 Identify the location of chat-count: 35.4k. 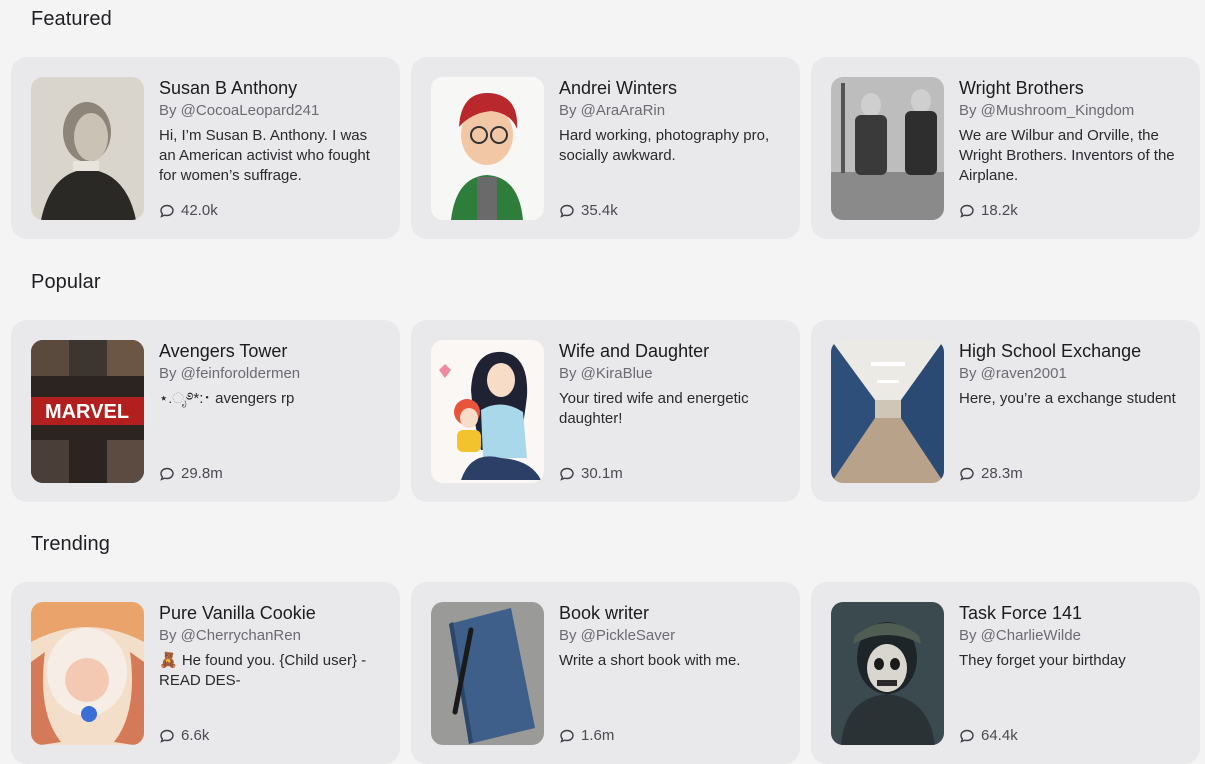
(588, 210).